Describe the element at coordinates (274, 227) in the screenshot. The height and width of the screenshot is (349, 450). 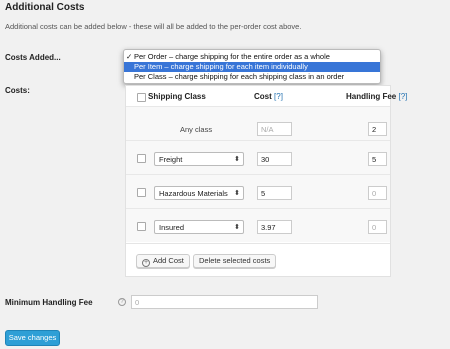
I see `cost-input: 3.97` at that location.